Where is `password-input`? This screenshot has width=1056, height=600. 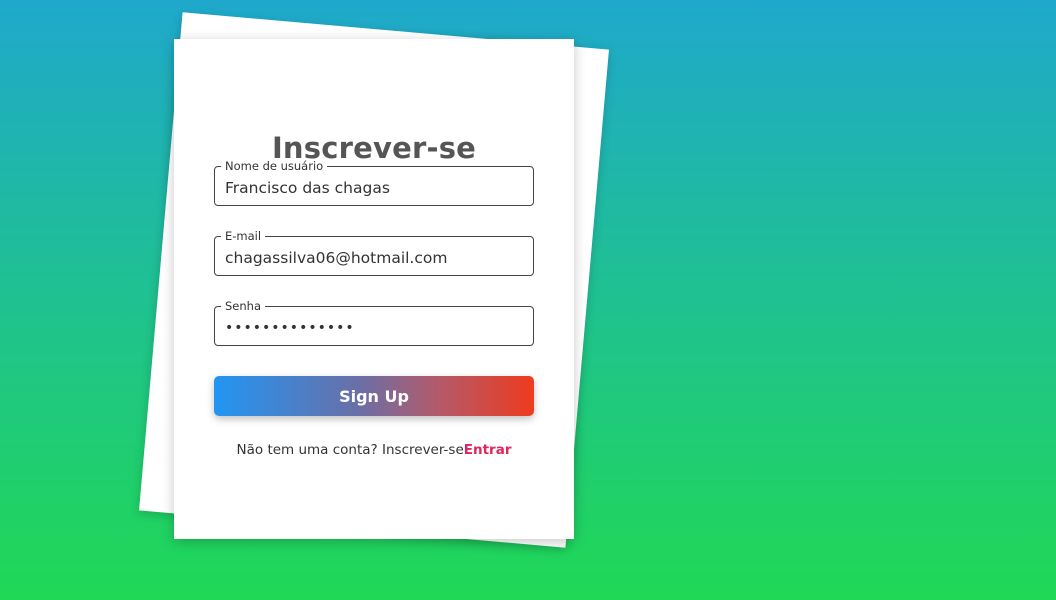 password-input is located at coordinates (374, 326).